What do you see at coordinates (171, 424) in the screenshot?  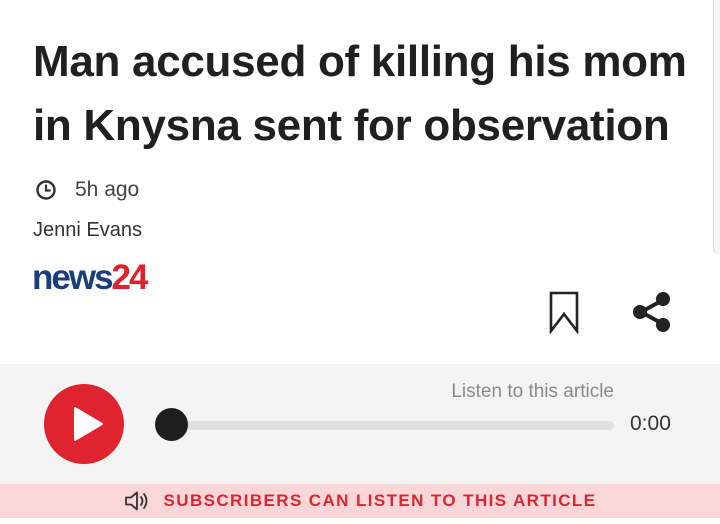 I see `progress-handle` at bounding box center [171, 424].